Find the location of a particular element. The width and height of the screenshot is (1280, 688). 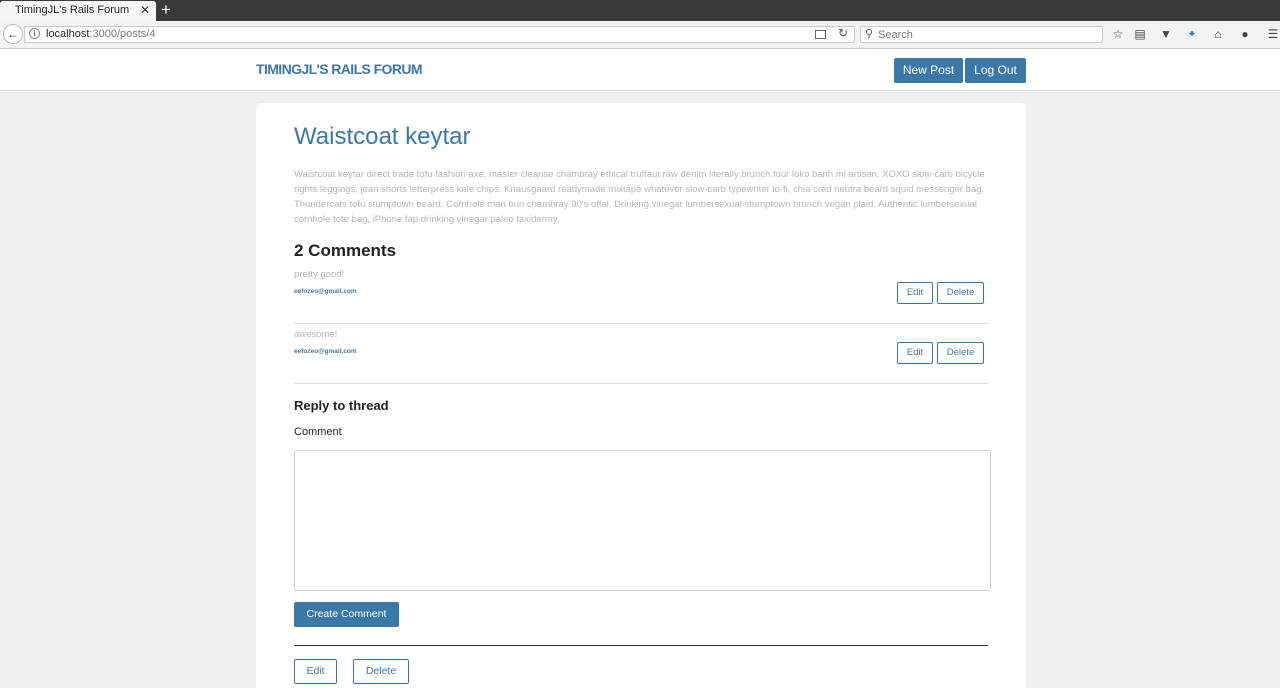

url-path: :3000/posts/4 is located at coordinates (122, 34).